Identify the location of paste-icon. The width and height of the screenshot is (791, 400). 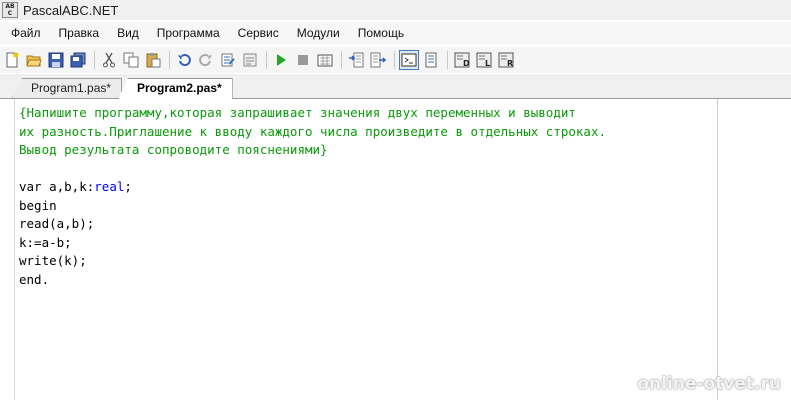
(153, 60).